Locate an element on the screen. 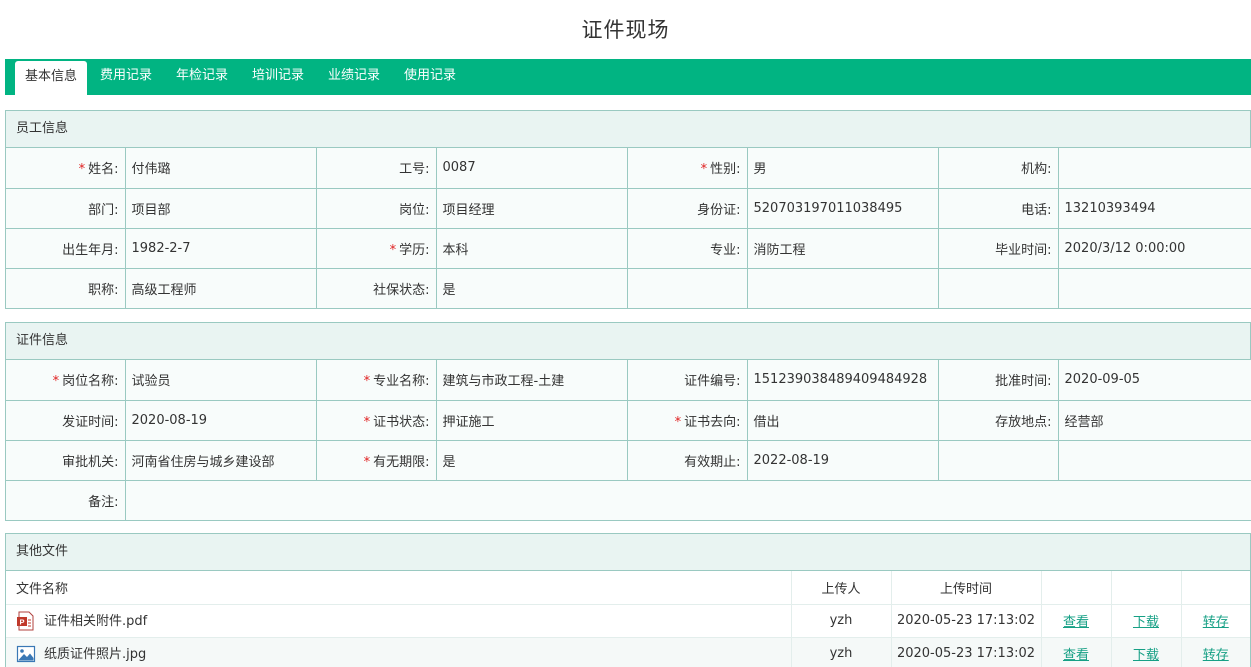  field-label: * 证书状态: is located at coordinates (376, 420).